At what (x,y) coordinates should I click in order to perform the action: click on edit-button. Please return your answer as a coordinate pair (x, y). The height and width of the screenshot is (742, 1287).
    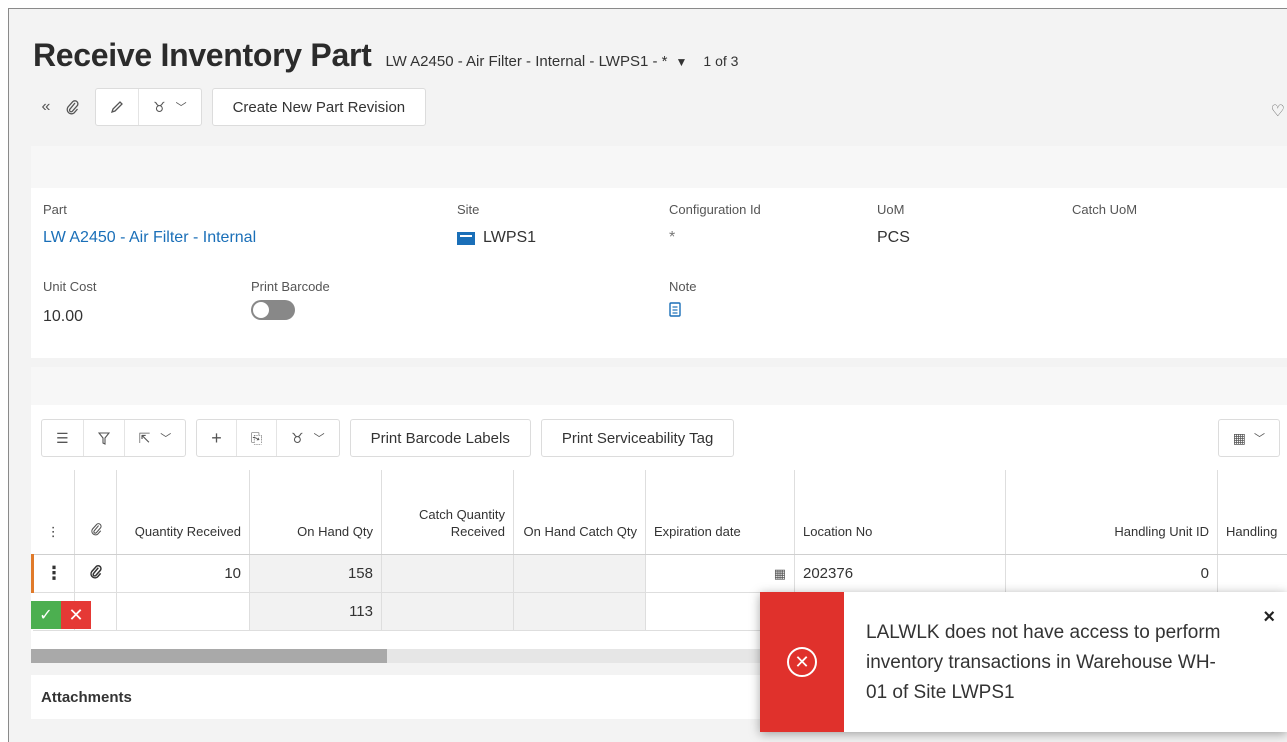
    Looking at the image, I should click on (117, 107).